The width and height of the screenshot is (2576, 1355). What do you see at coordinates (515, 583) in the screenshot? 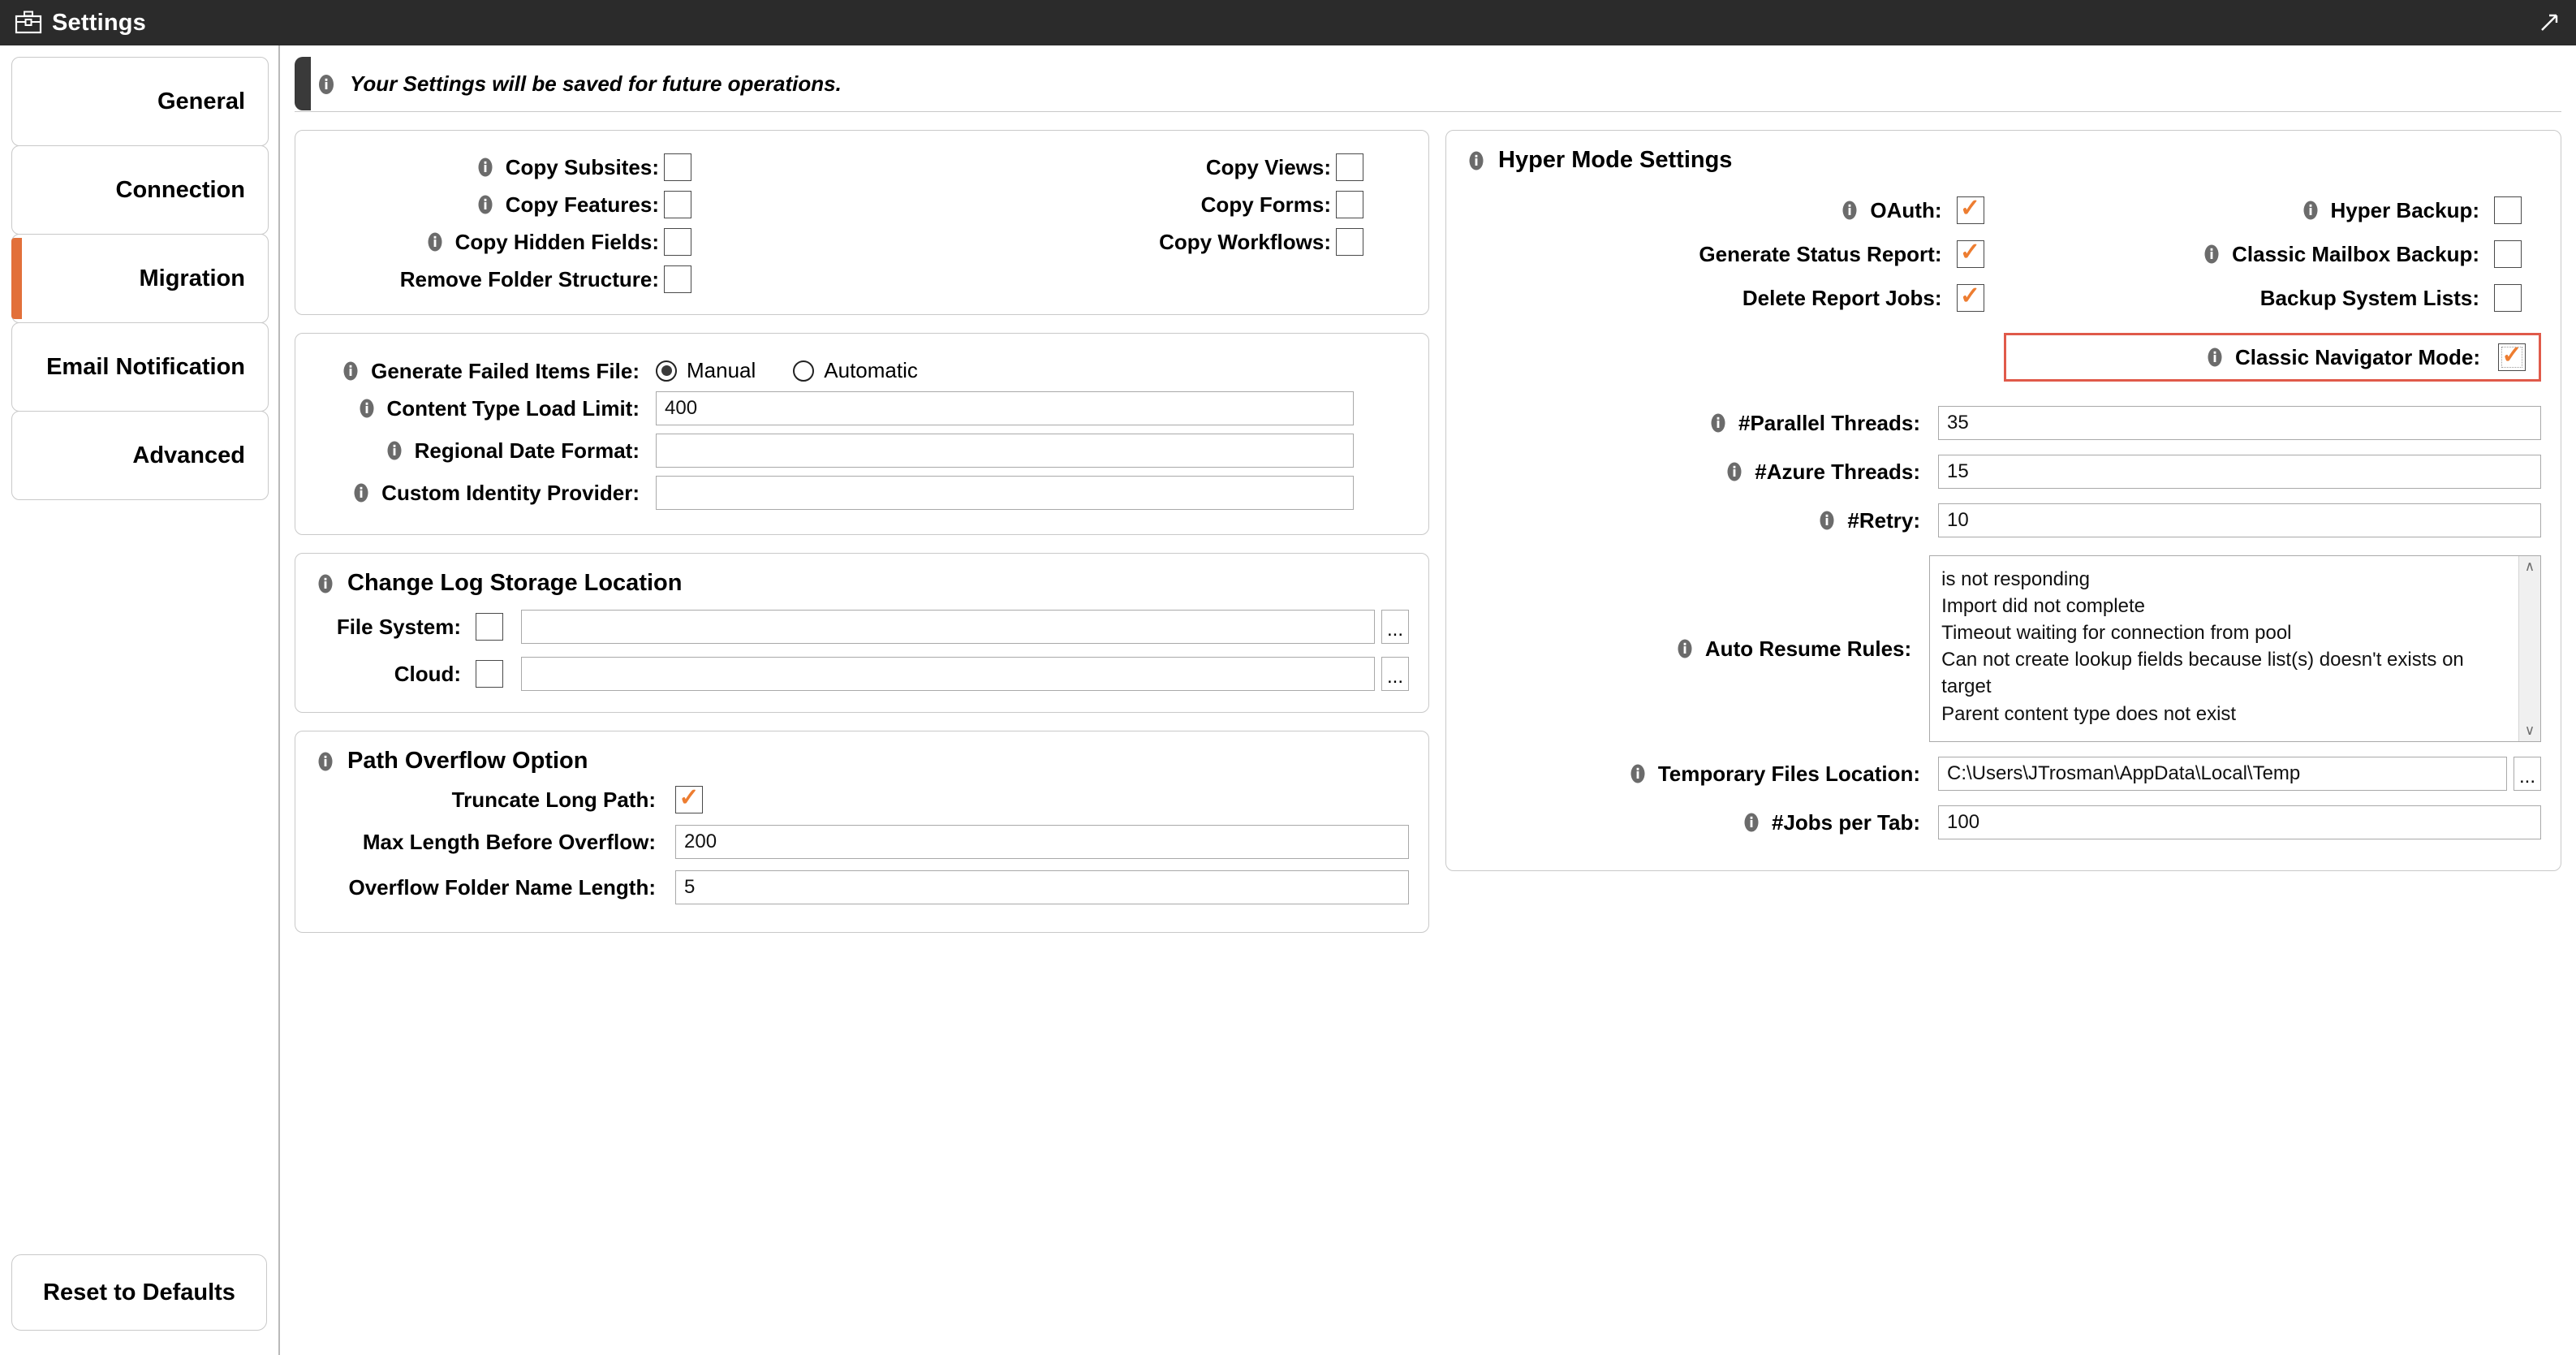
I see `panel-title-text: Change Log Storage Location` at bounding box center [515, 583].